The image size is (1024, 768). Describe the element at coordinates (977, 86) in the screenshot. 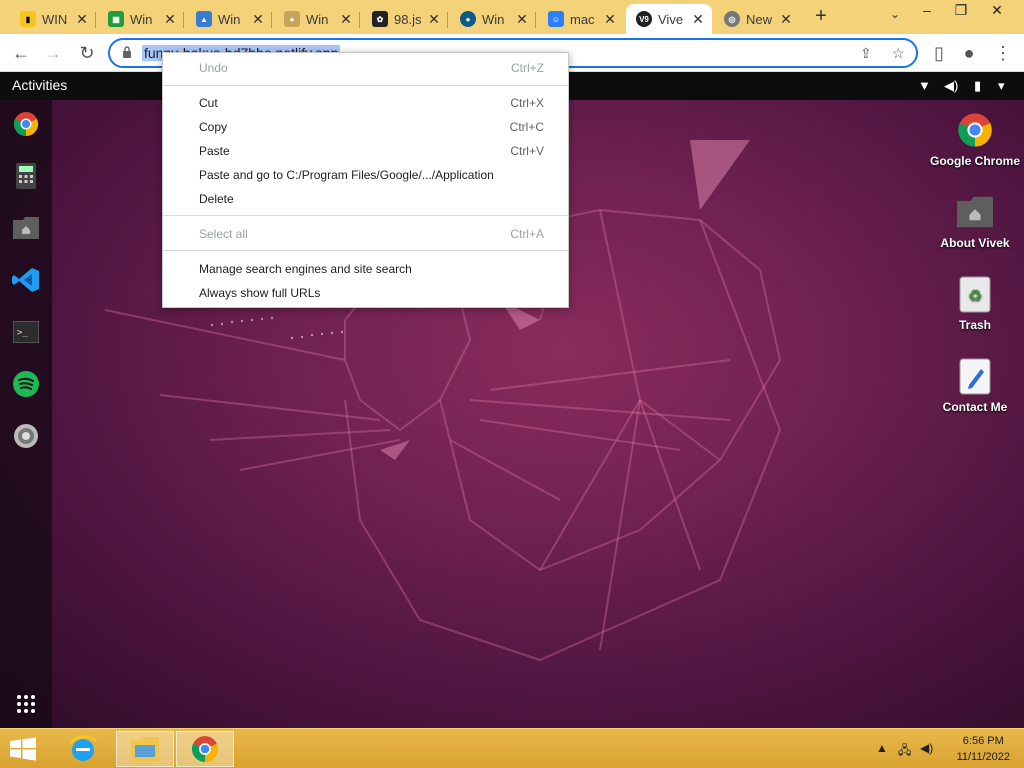

I see `battery-icon: ▮` at that location.